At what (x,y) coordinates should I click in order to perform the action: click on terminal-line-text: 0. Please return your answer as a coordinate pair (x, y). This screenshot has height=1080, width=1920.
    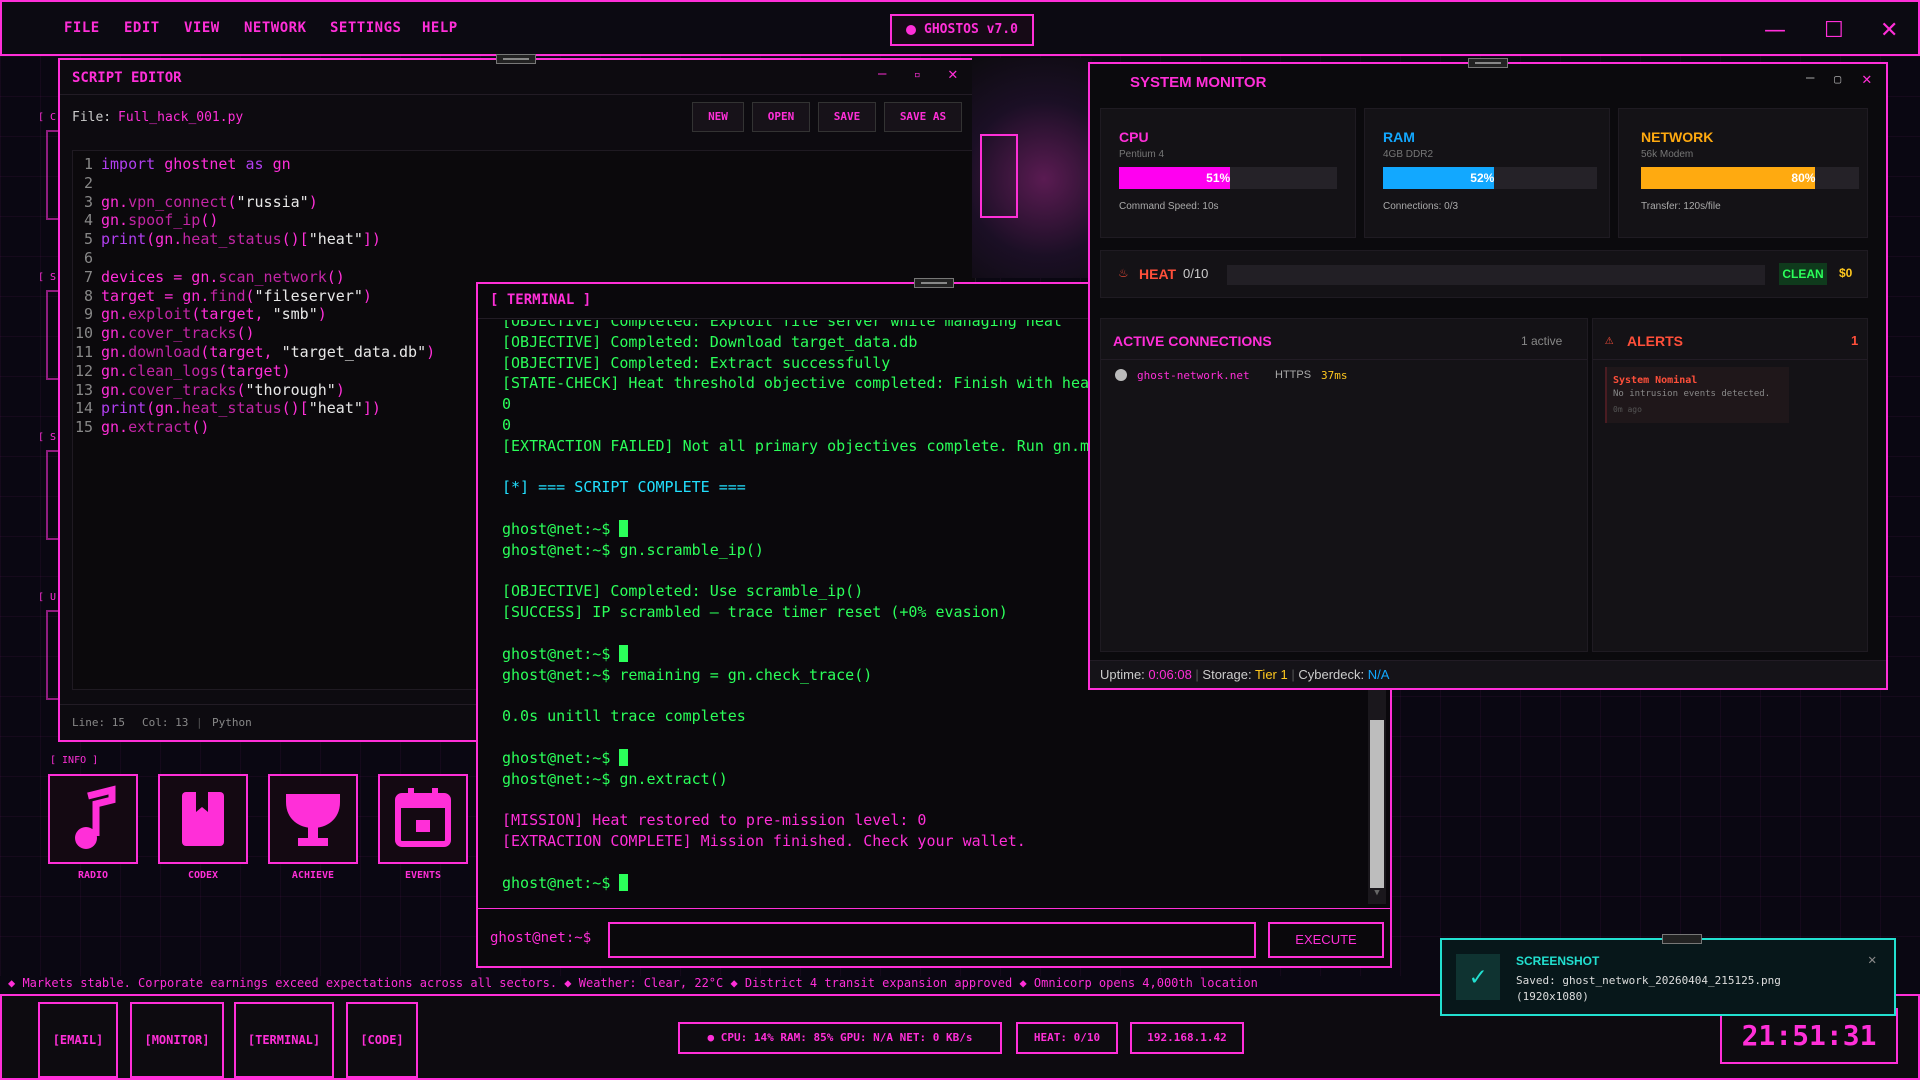
    Looking at the image, I should click on (507, 425).